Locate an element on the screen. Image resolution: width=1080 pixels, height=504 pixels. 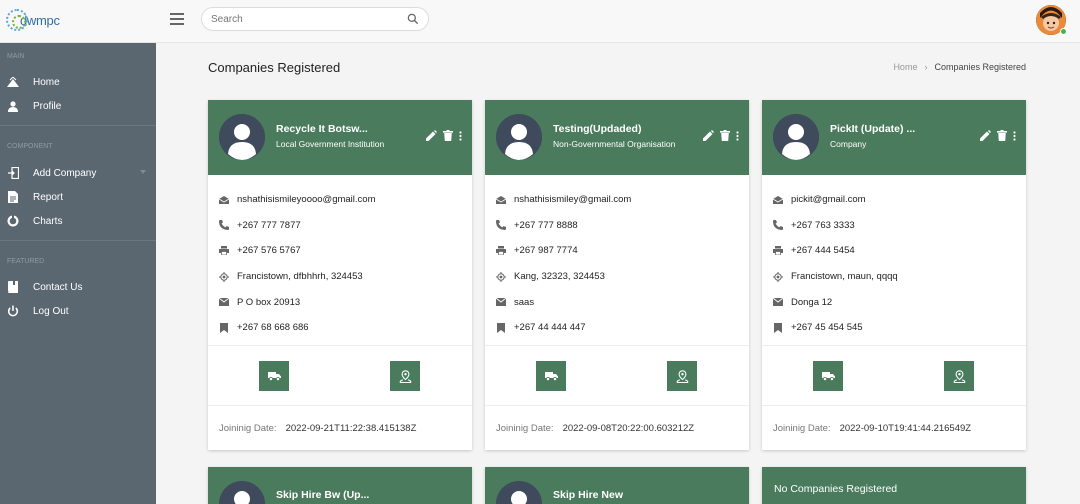
sidebar-section-component: COMPONENT is located at coordinates (30, 146).